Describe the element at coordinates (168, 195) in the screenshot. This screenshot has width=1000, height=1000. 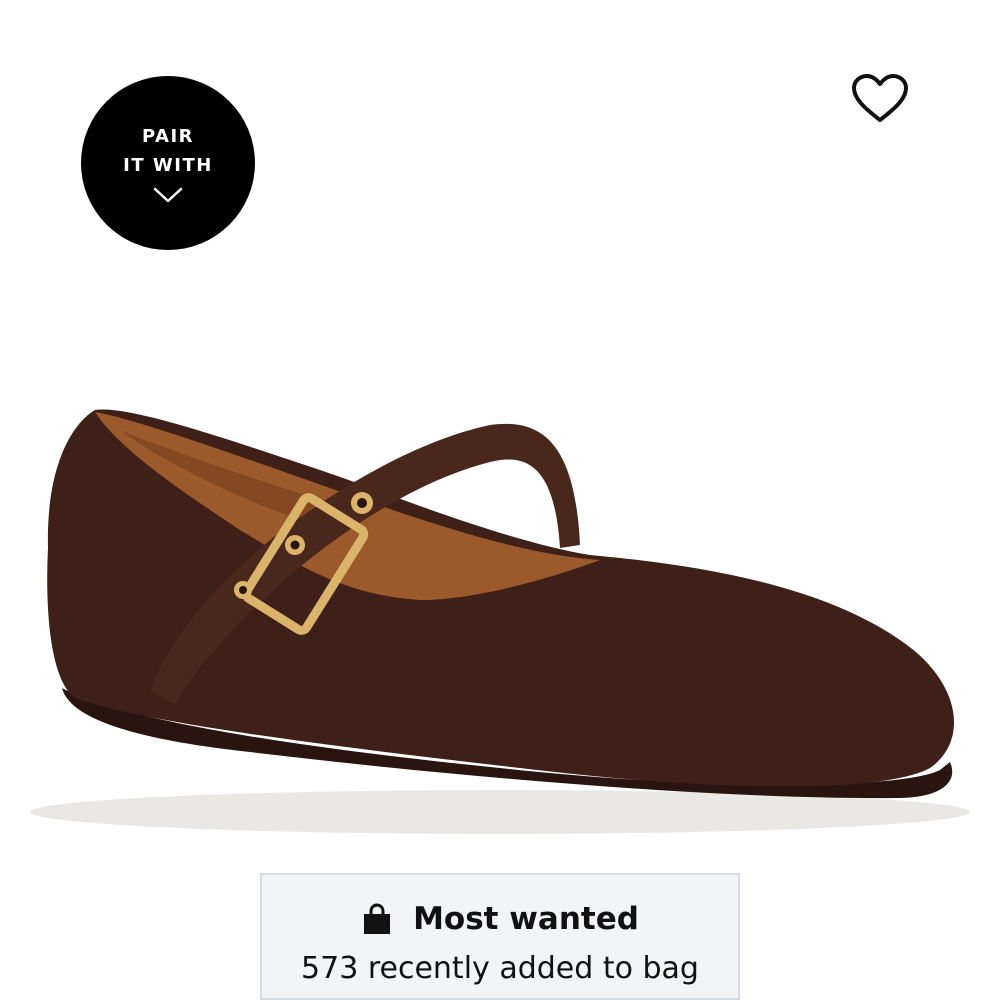
I see `chevron-down-icon` at that location.